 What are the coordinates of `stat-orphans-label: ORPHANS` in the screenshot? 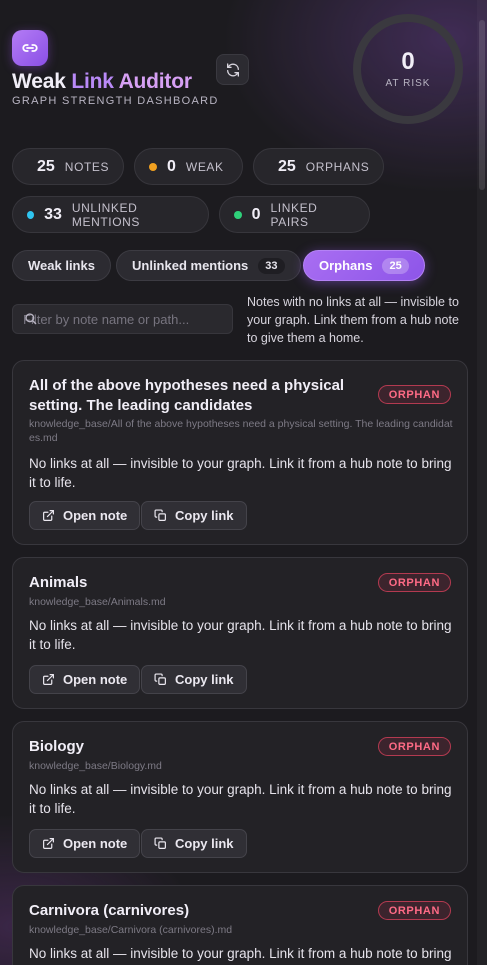 It's located at (337, 166).